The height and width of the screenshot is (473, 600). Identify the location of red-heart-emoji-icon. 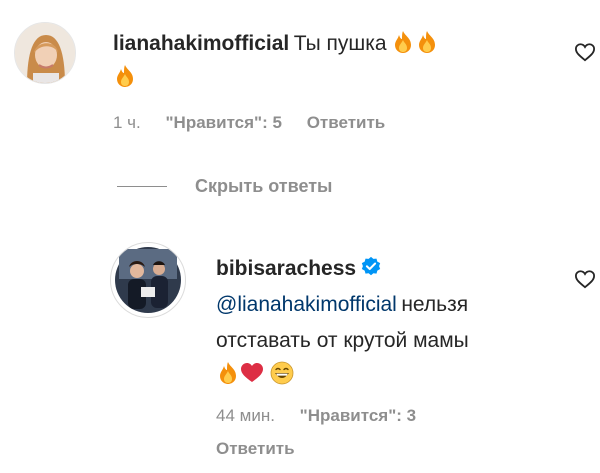
(252, 372).